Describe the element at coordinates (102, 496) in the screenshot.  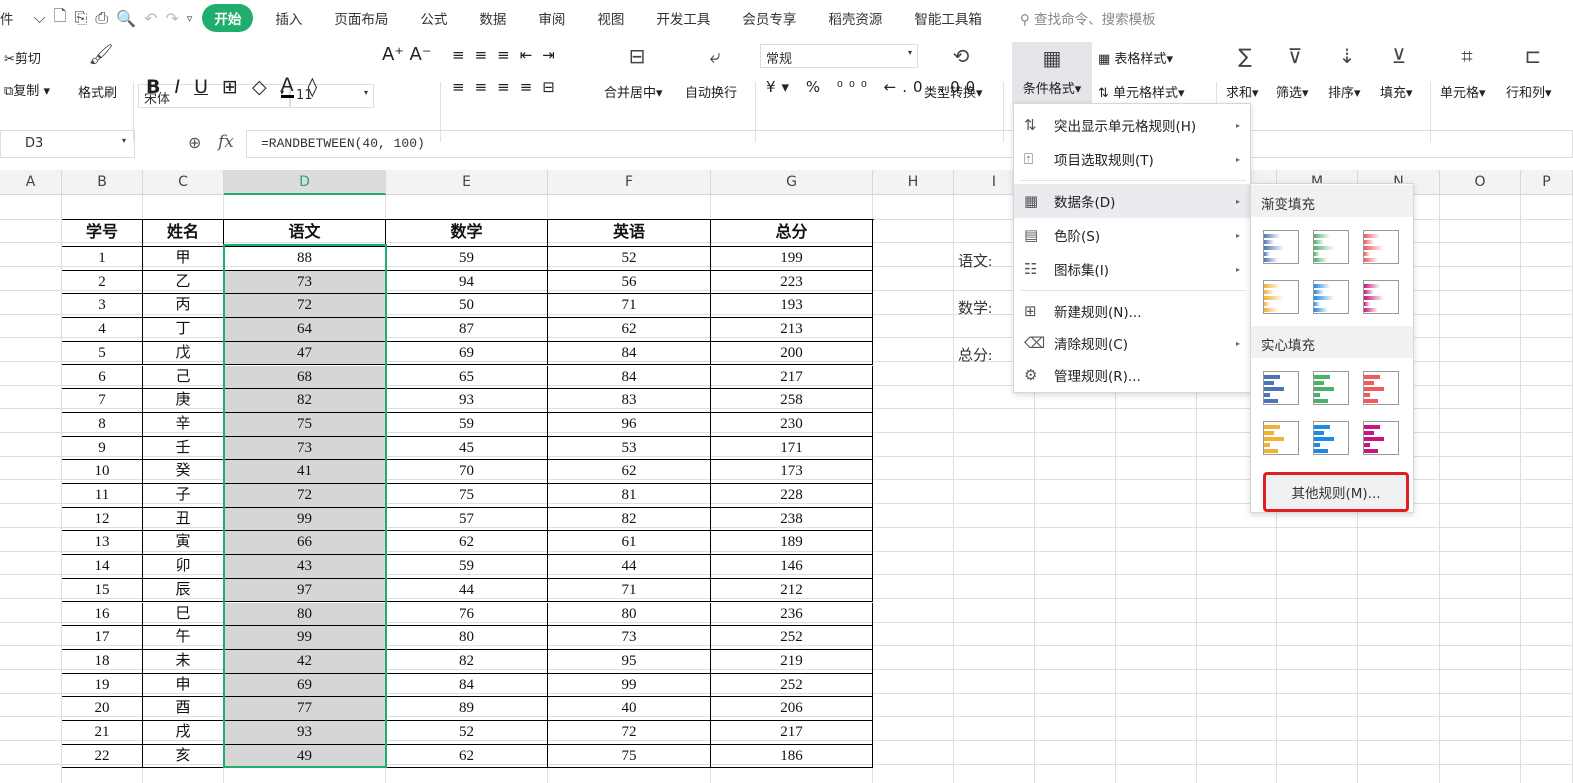
I see `table-cell: 11` at that location.